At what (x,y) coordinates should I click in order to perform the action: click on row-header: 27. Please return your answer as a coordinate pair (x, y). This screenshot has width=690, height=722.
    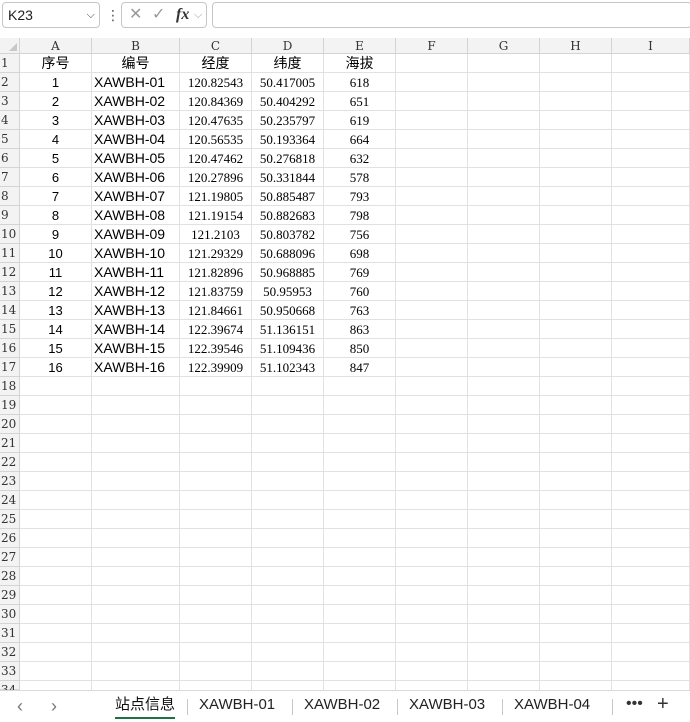
    Looking at the image, I should click on (10, 557).